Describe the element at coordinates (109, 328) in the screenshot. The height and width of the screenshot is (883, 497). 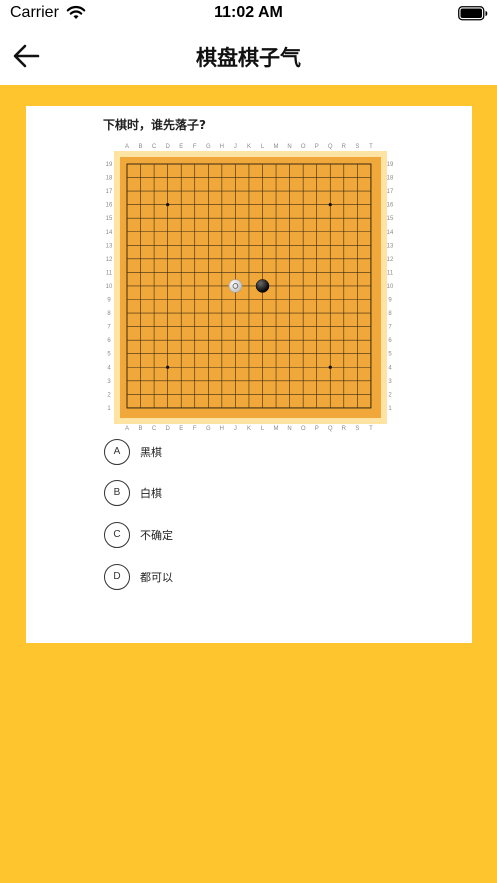
I see `row-label-left: 7` at that location.